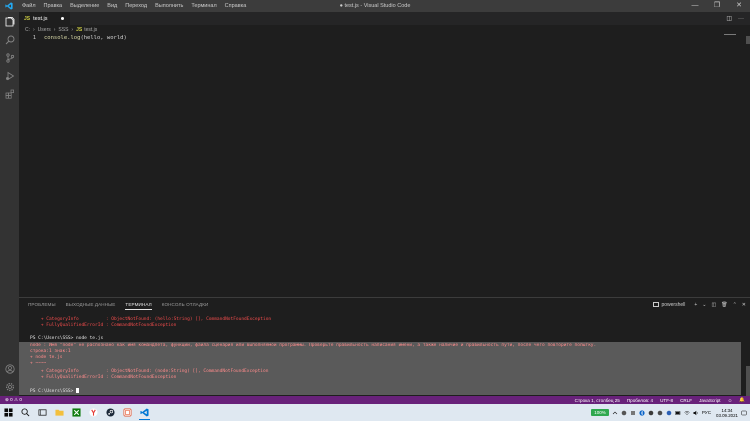 This screenshot has width=750, height=421. Describe the element at coordinates (735, 18) in the screenshot. I see `editor-actions: ◫ ···` at that location.